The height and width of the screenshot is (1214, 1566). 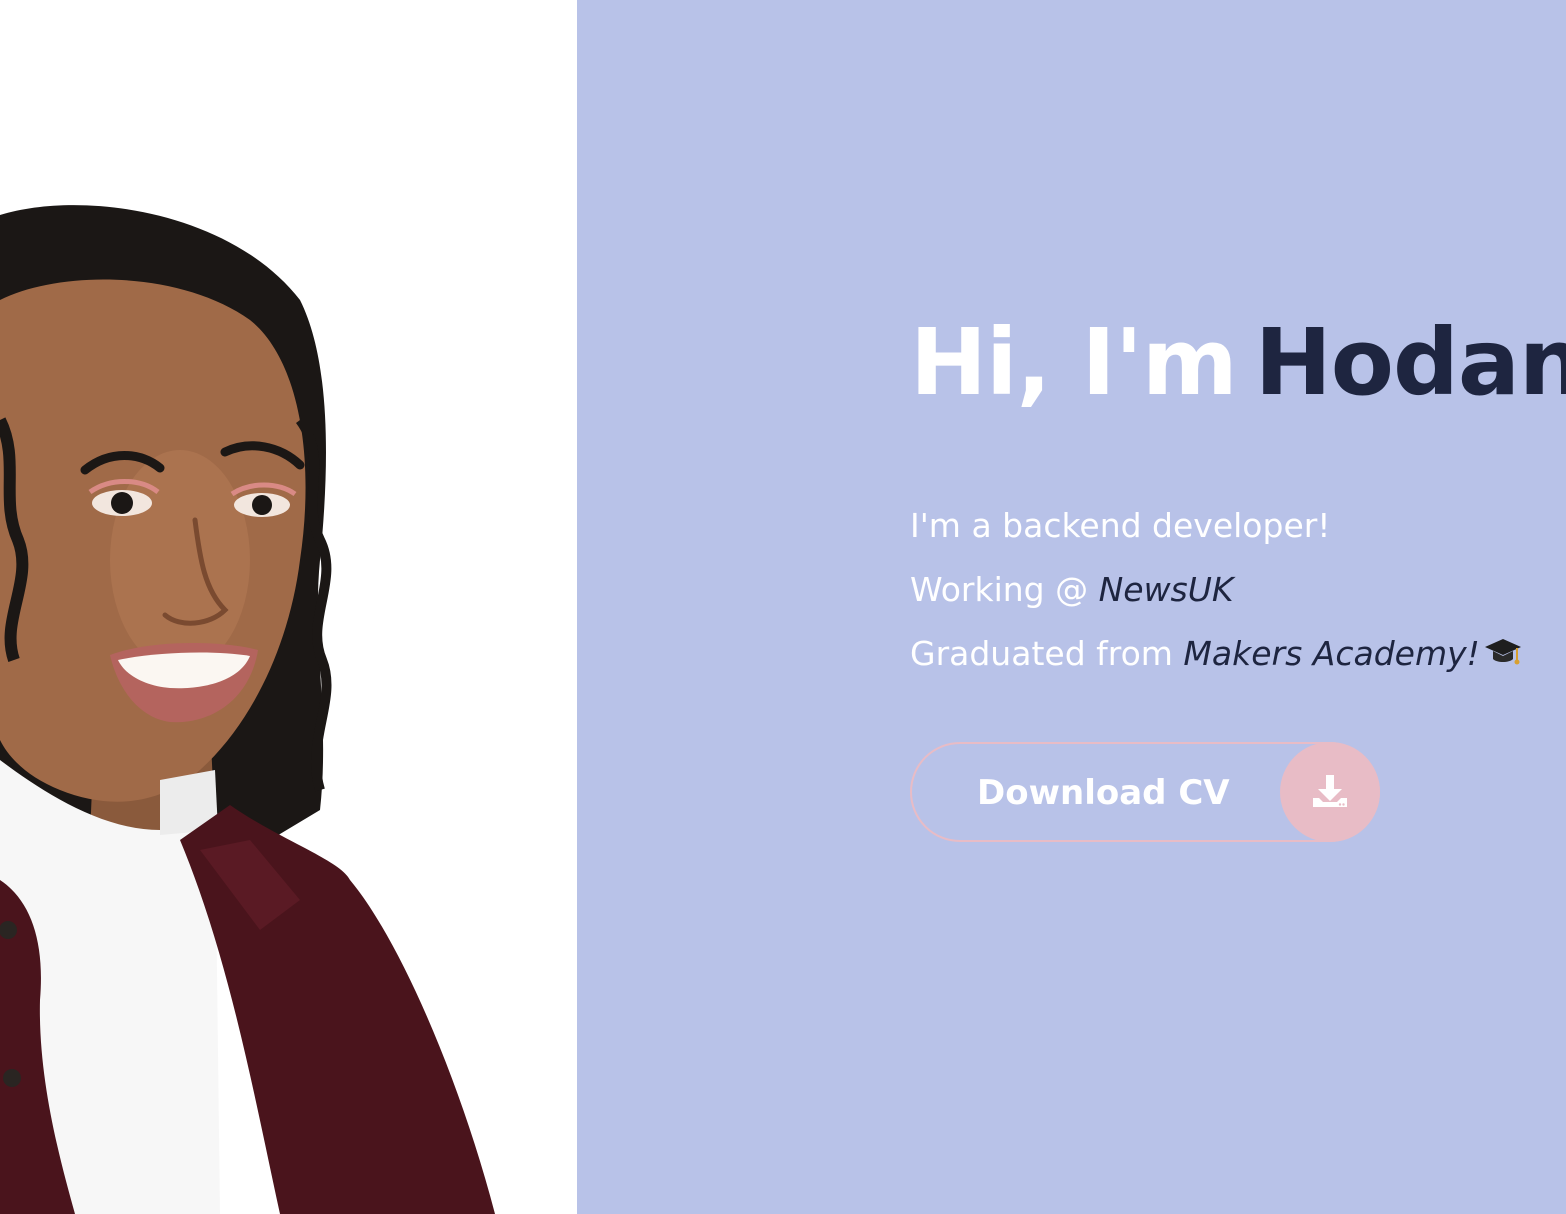 What do you see at coordinates (1330, 792) in the screenshot?
I see `download-icon` at bounding box center [1330, 792].